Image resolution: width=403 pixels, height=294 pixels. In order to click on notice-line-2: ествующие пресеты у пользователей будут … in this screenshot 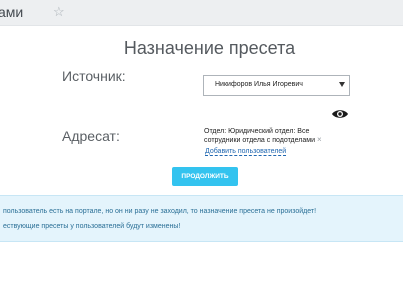, I will do `click(92, 226)`.